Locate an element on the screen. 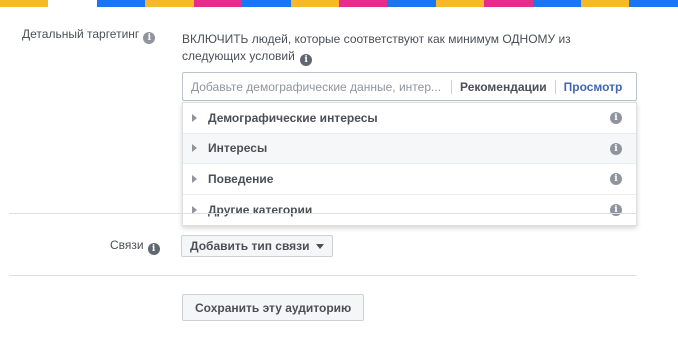 The image size is (678, 338). detailed-targeting-label-text: Детальный таргетинг is located at coordinates (81, 34).